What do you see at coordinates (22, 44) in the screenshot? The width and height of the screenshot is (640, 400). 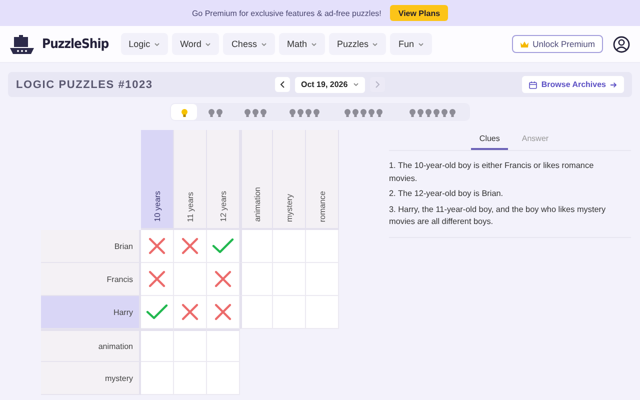 I see `ship-logo-icon` at bounding box center [22, 44].